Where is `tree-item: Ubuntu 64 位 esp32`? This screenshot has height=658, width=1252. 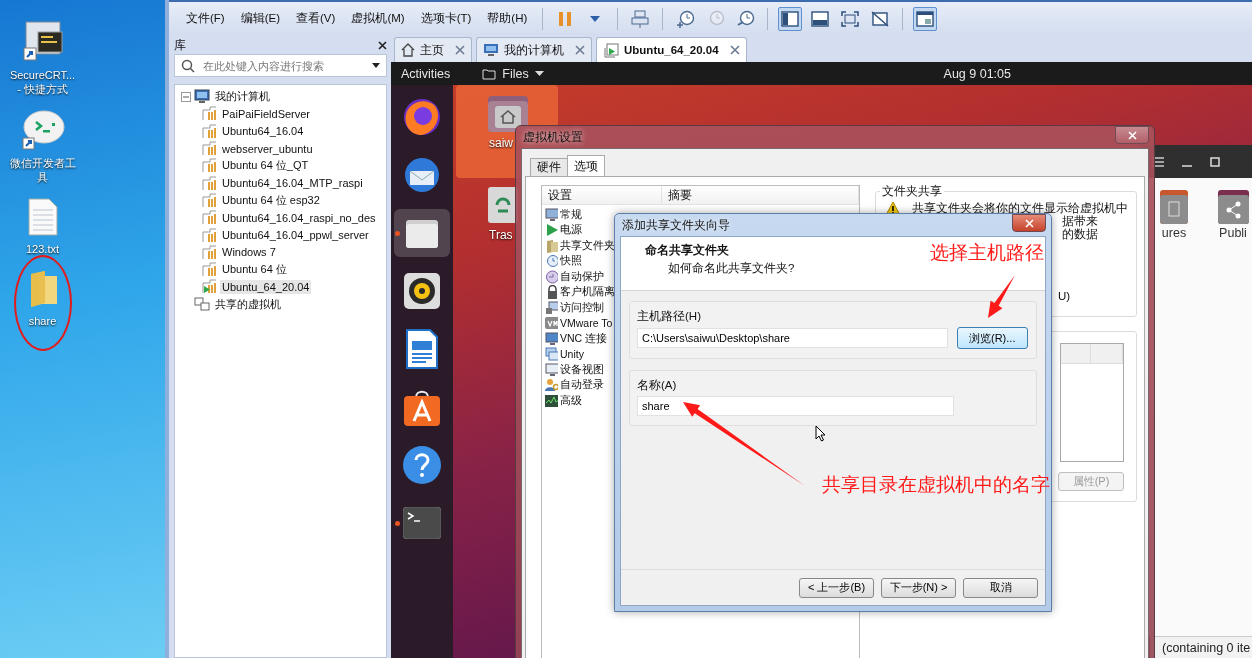 tree-item: Ubuntu 64 位 esp32 is located at coordinates (271, 200).